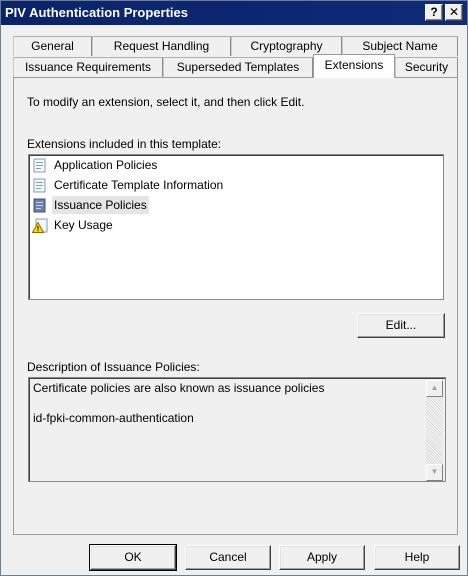 The width and height of the screenshot is (468, 576). Describe the element at coordinates (234, 13) in the screenshot. I see `title-bar: PIV Authentication Properties ? ✕` at that location.